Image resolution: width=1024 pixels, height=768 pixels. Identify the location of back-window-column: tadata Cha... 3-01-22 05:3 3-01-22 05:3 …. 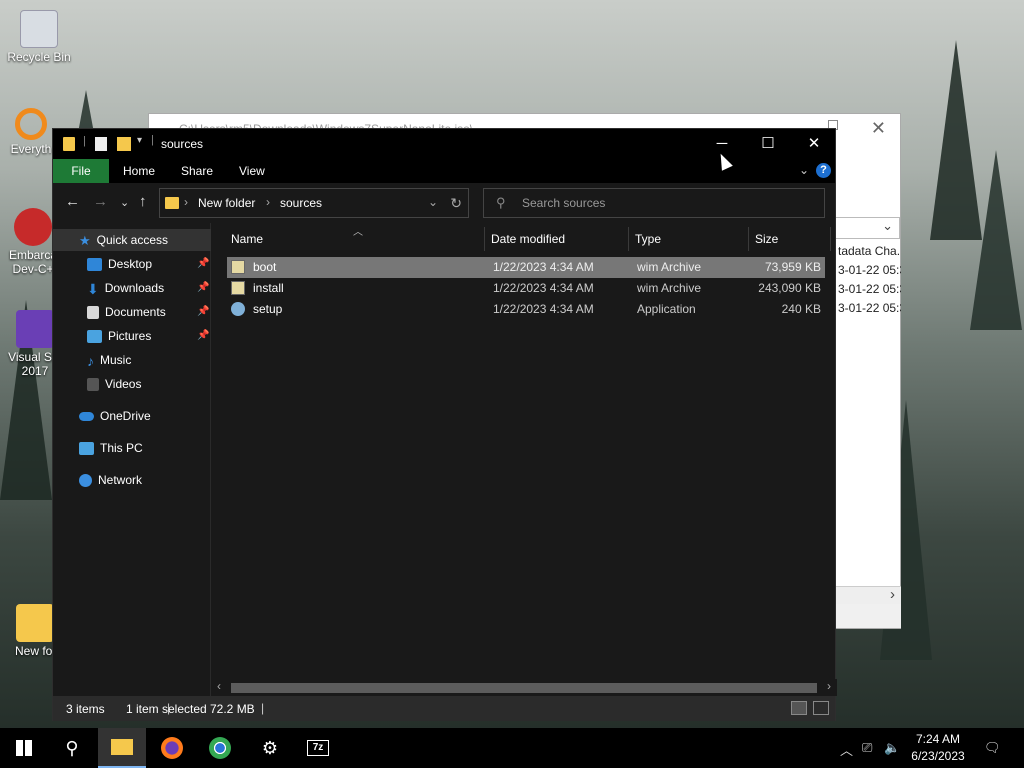
(868, 412).